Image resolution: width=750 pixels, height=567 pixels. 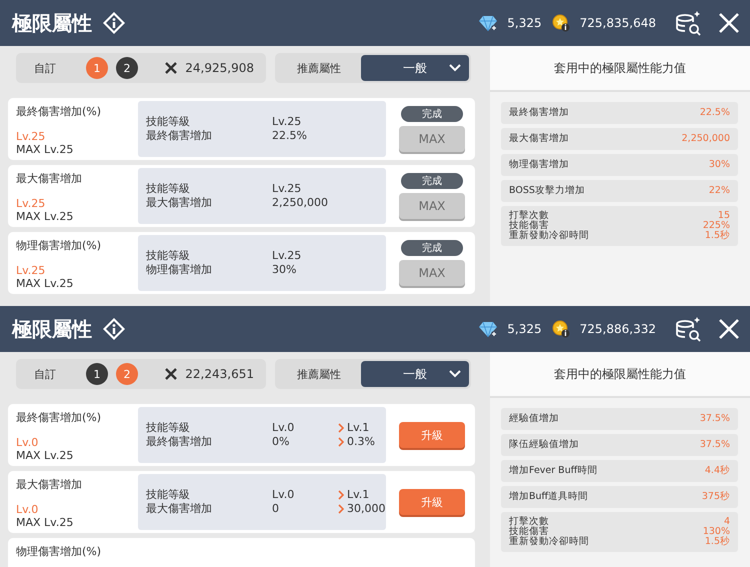 What do you see at coordinates (724, 216) in the screenshot?
I see `stat-value: 15` at bounding box center [724, 216].